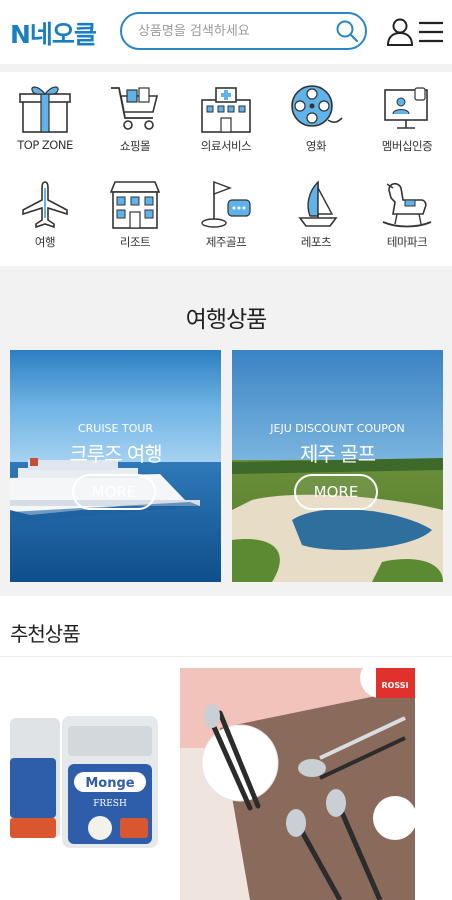 The height and width of the screenshot is (900, 452). What do you see at coordinates (400, 31) in the screenshot?
I see `user-icon` at bounding box center [400, 31].